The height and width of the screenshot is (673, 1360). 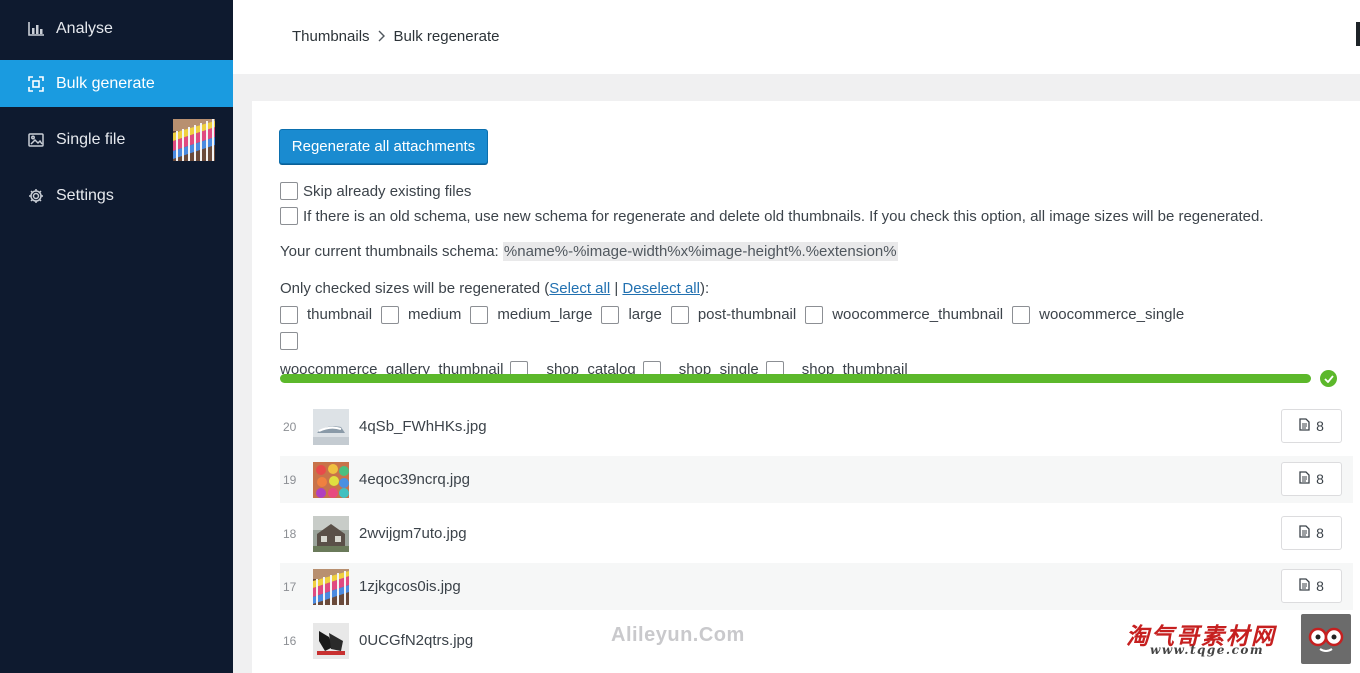 What do you see at coordinates (36, 140) in the screenshot?
I see `image-icon` at bounding box center [36, 140].